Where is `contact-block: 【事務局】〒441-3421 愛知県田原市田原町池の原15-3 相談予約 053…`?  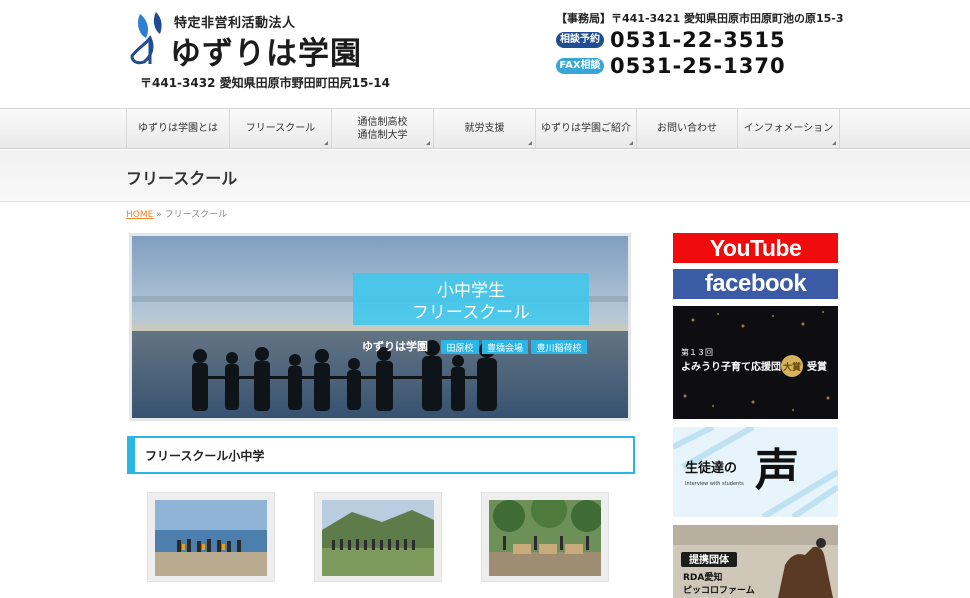 contact-block: 【事務局】〒441-3421 愛知県田原市田原町池の原15-3 相談予約 053… is located at coordinates (701, 44).